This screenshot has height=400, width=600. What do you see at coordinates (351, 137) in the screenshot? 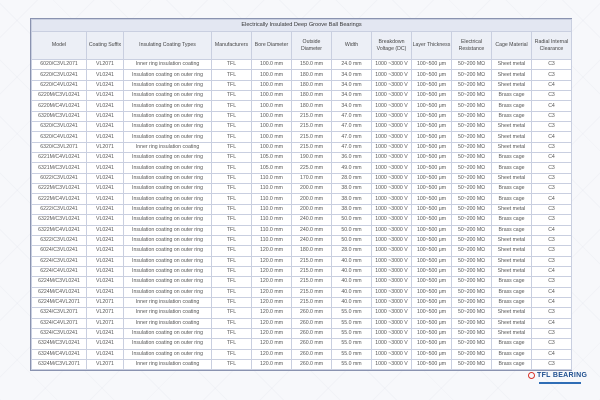
I see `table-cell: 47.0 mm` at bounding box center [351, 137].